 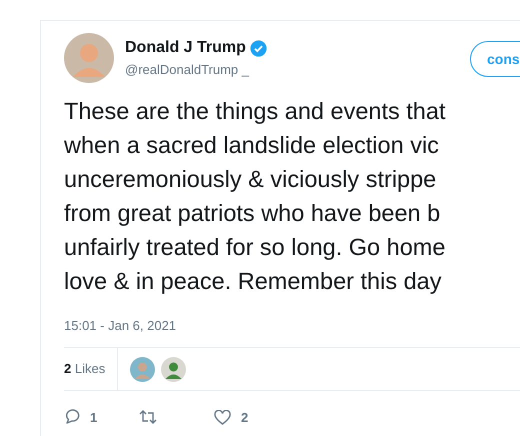 I want to click on author-name: Donald J Trump, so click(x=185, y=48).